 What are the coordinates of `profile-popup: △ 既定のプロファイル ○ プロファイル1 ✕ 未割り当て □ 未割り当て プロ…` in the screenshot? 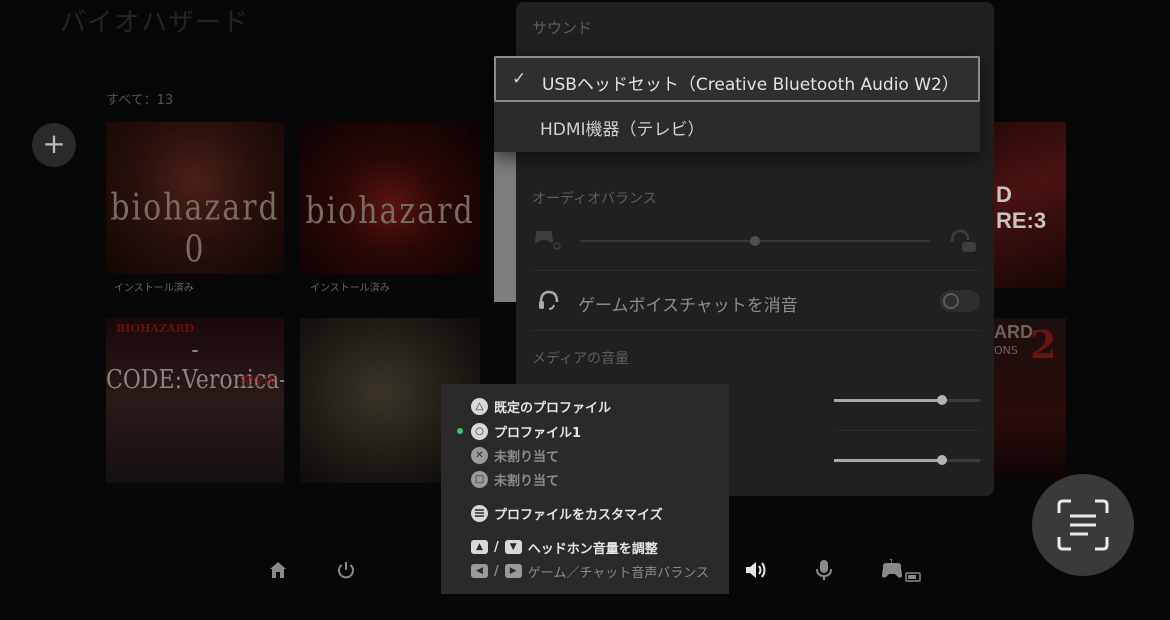 It's located at (585, 489).